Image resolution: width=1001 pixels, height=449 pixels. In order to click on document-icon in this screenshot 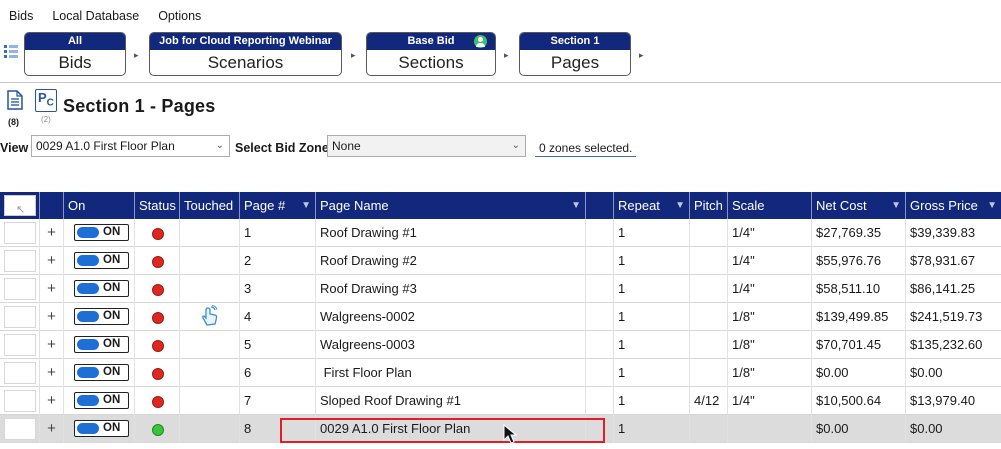, I will do `click(15, 100)`.